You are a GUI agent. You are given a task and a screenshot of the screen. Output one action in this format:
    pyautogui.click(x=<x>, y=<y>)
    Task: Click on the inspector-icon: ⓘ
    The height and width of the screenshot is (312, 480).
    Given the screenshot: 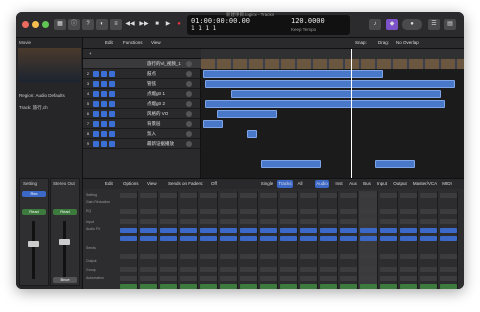 What is the action you would take?
    pyautogui.click(x=74, y=24)
    